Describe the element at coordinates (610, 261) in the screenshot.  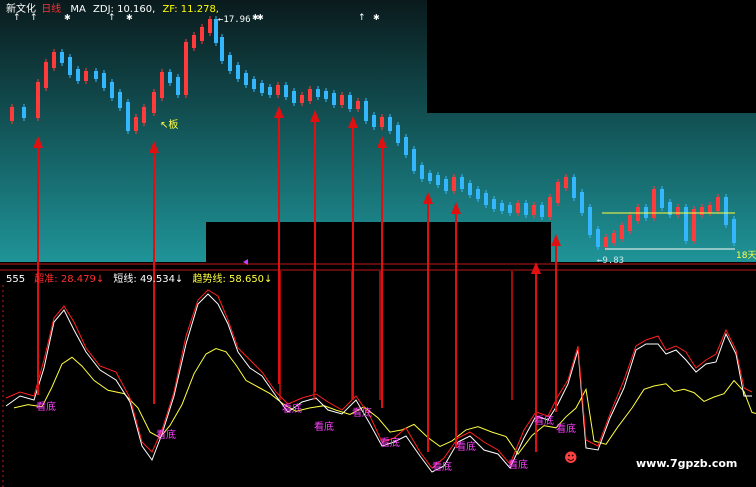
I see `low-price-label: ←9.83` at that location.